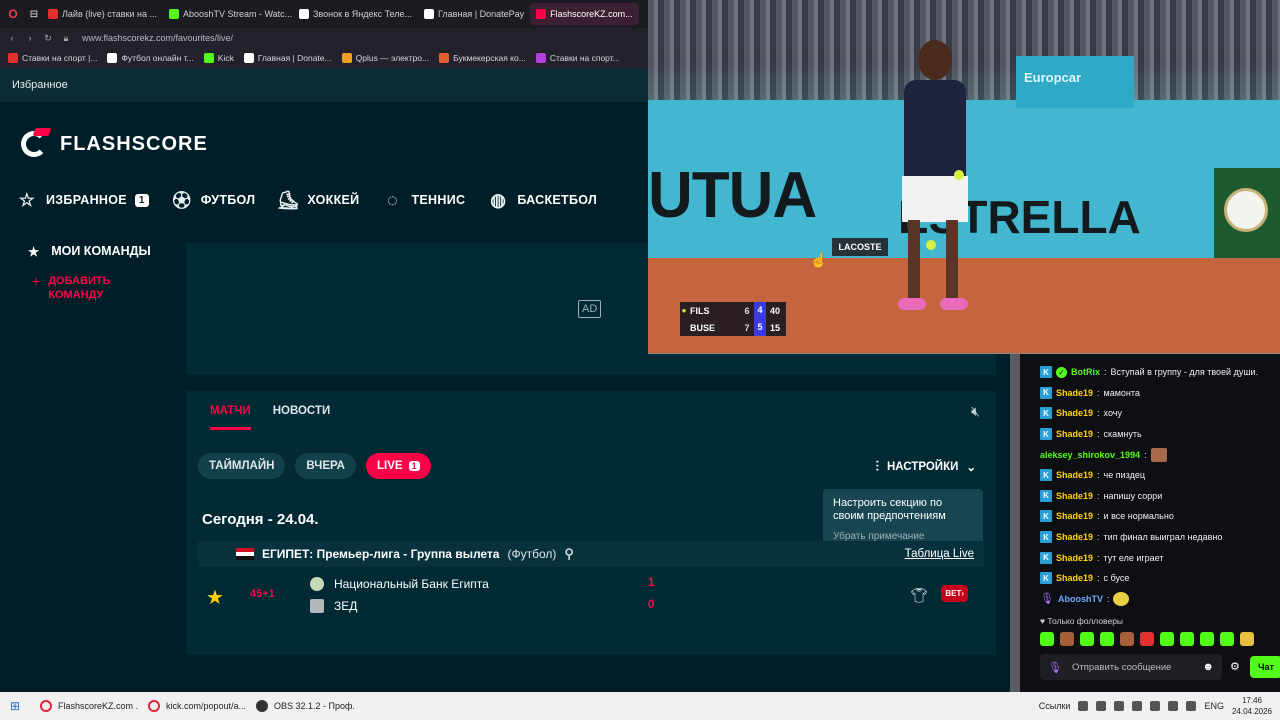 This screenshot has height=720, width=1280. Describe the element at coordinates (889, 509) in the screenshot. I see `tooltip-text: Настроить секцию по своим предпочтениям` at that location.